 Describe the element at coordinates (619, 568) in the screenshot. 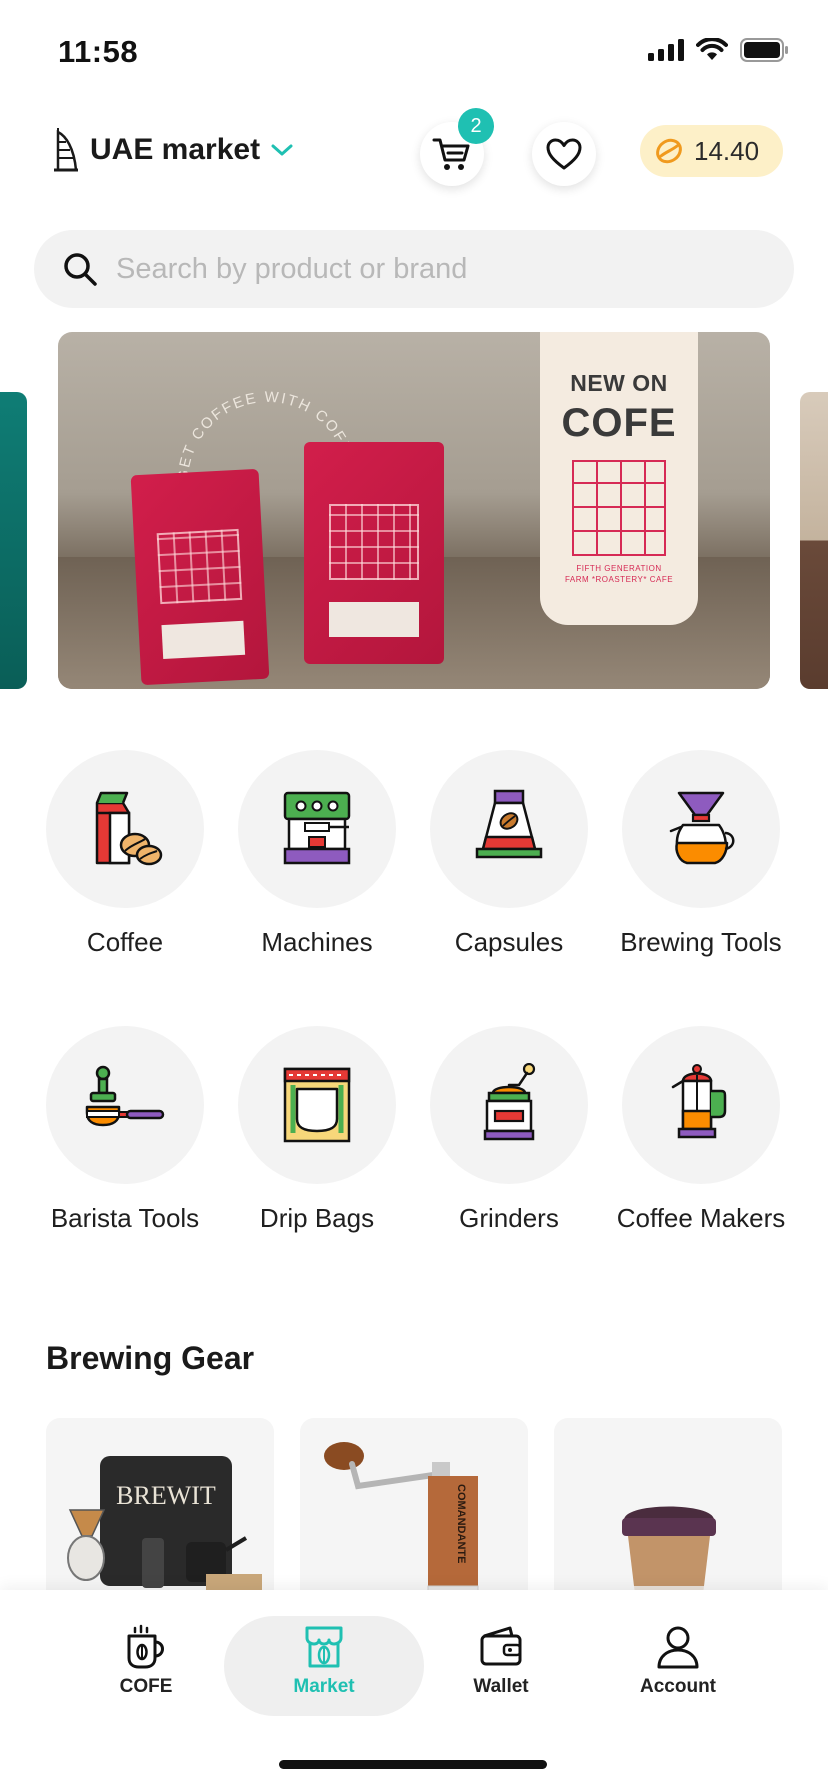

I see `banner-brand-name: FIFTH GENERATION` at that location.